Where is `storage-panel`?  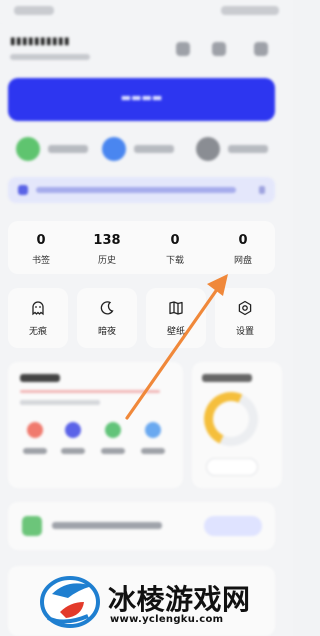 storage-panel is located at coordinates (237, 425).